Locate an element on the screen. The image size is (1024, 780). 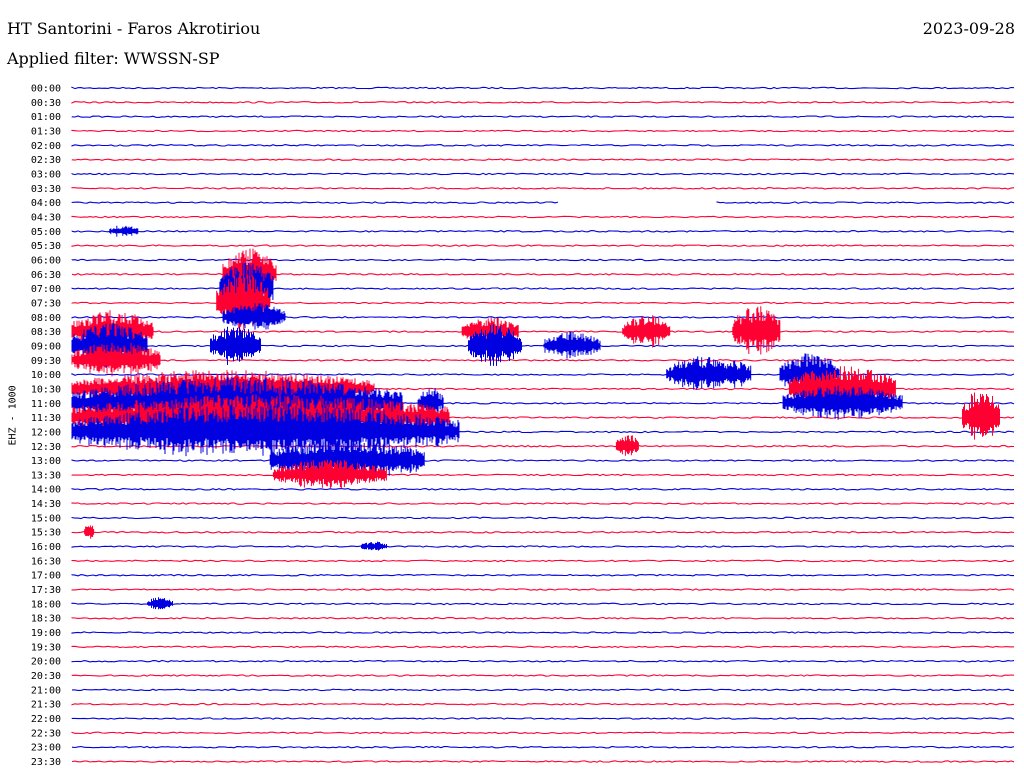
time-tick-label: 06:00 is located at coordinates (46, 260).